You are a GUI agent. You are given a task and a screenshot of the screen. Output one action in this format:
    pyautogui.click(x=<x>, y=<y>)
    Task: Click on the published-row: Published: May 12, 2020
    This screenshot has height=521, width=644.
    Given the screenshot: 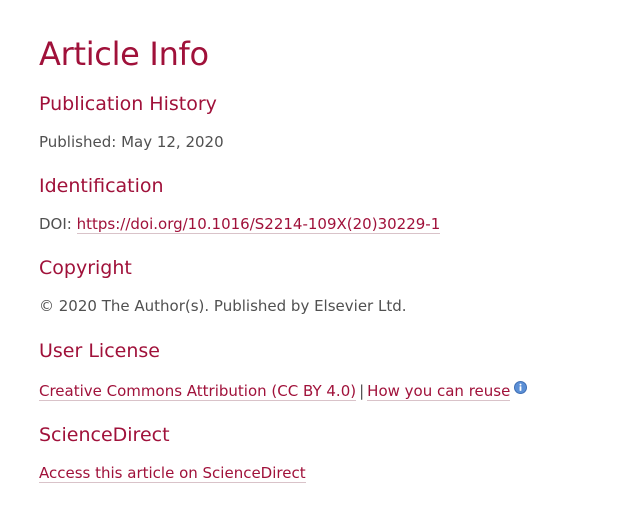 What is the action you would take?
    pyautogui.click(x=341, y=142)
    